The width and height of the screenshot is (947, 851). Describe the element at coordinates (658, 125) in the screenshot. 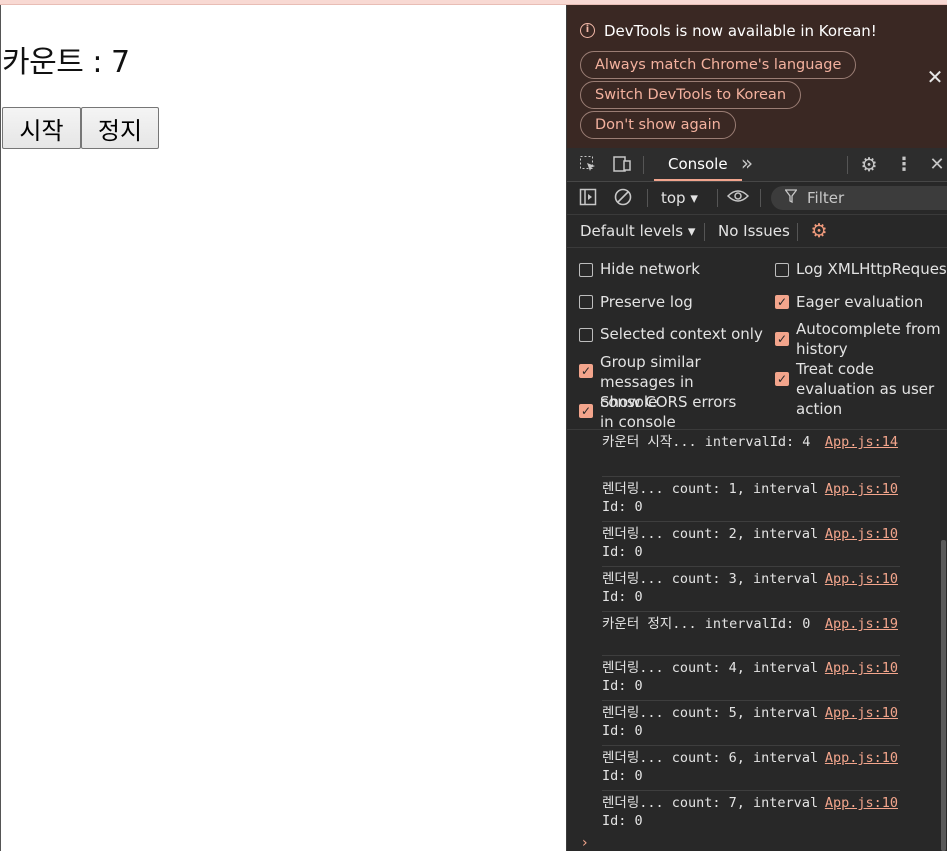

I see `dont-show-again-button: Don't show again` at that location.